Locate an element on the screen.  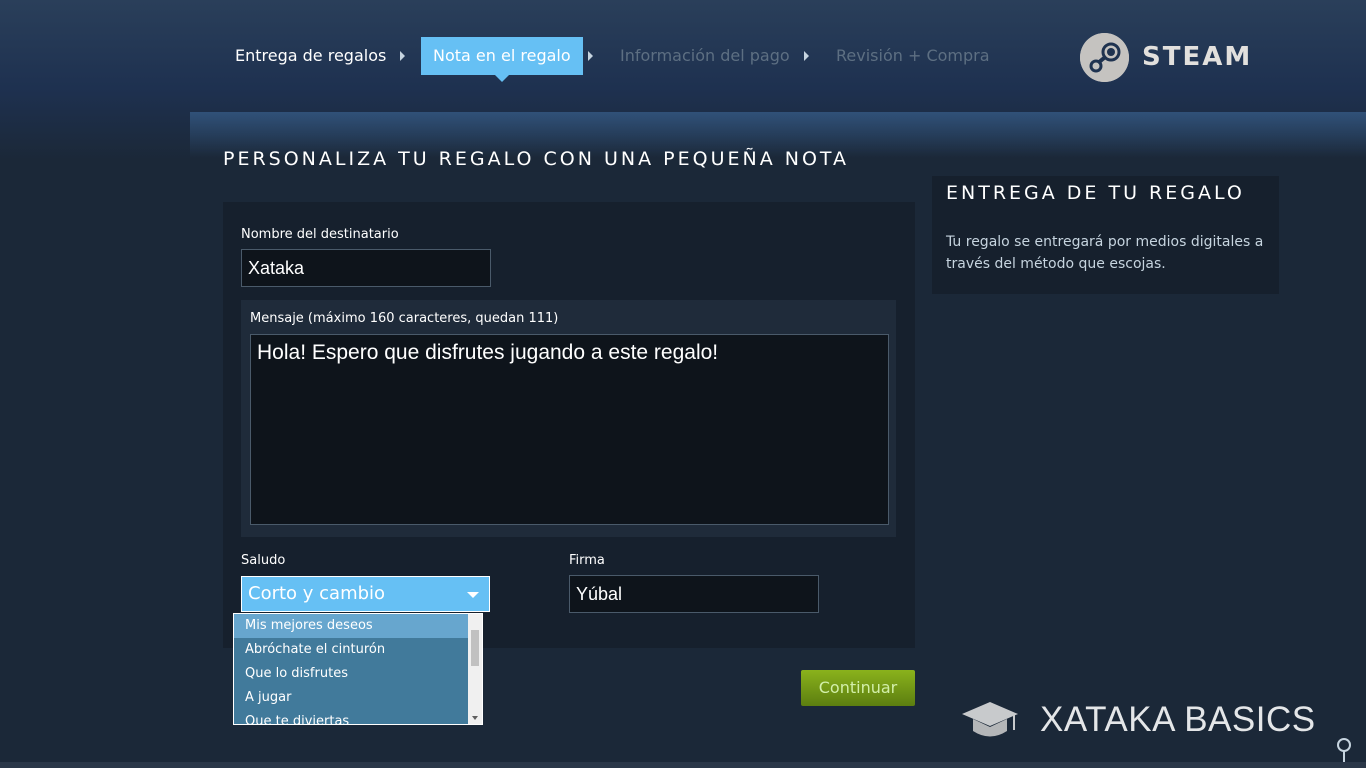
continue-button: Continuar is located at coordinates (858, 688).